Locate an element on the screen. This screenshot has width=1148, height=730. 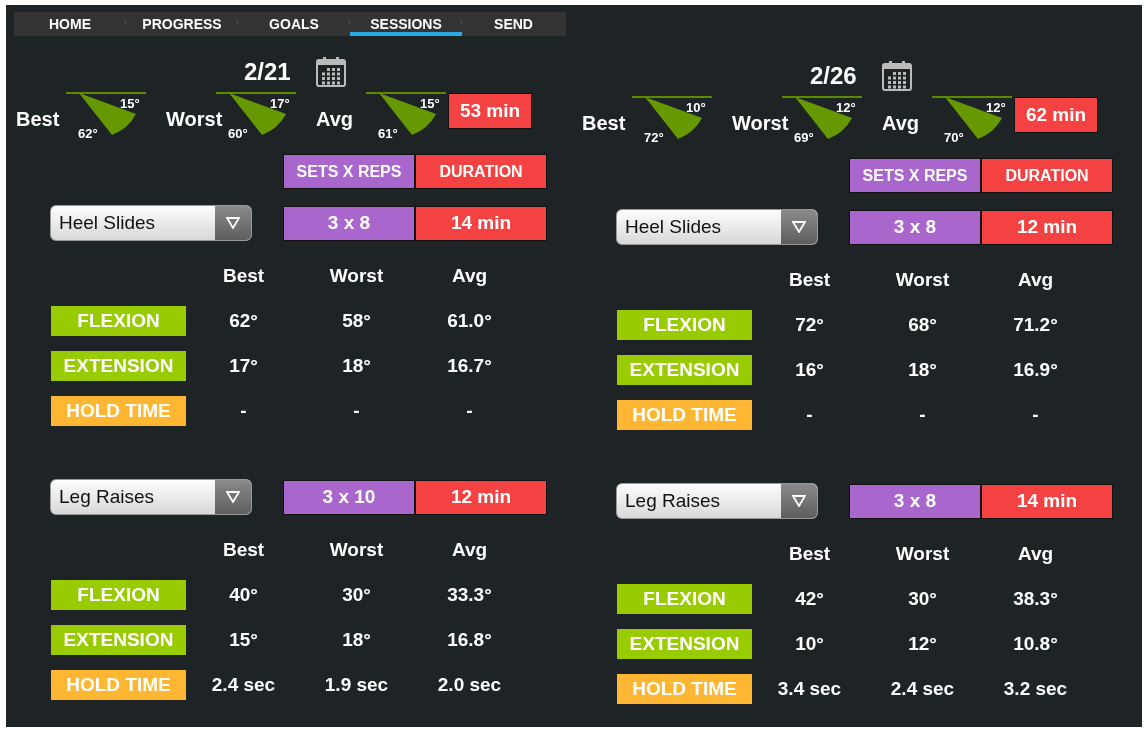
nav-tab: PROGRESS is located at coordinates (182, 24).